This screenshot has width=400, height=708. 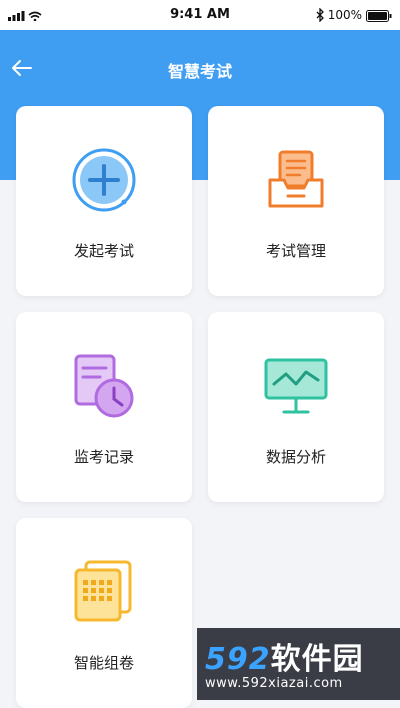 What do you see at coordinates (296, 386) in the screenshot?
I see `presentation-chart-icon` at bounding box center [296, 386].